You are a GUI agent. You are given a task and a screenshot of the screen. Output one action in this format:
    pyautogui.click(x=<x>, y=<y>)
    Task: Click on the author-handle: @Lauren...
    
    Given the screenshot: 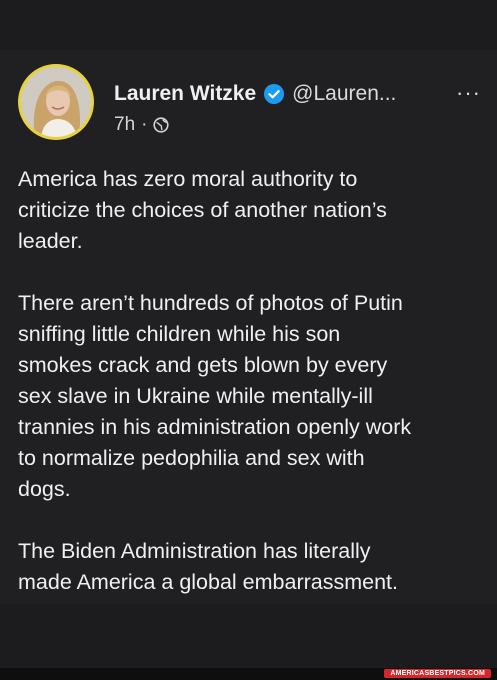 What is the action you would take?
    pyautogui.click(x=344, y=94)
    